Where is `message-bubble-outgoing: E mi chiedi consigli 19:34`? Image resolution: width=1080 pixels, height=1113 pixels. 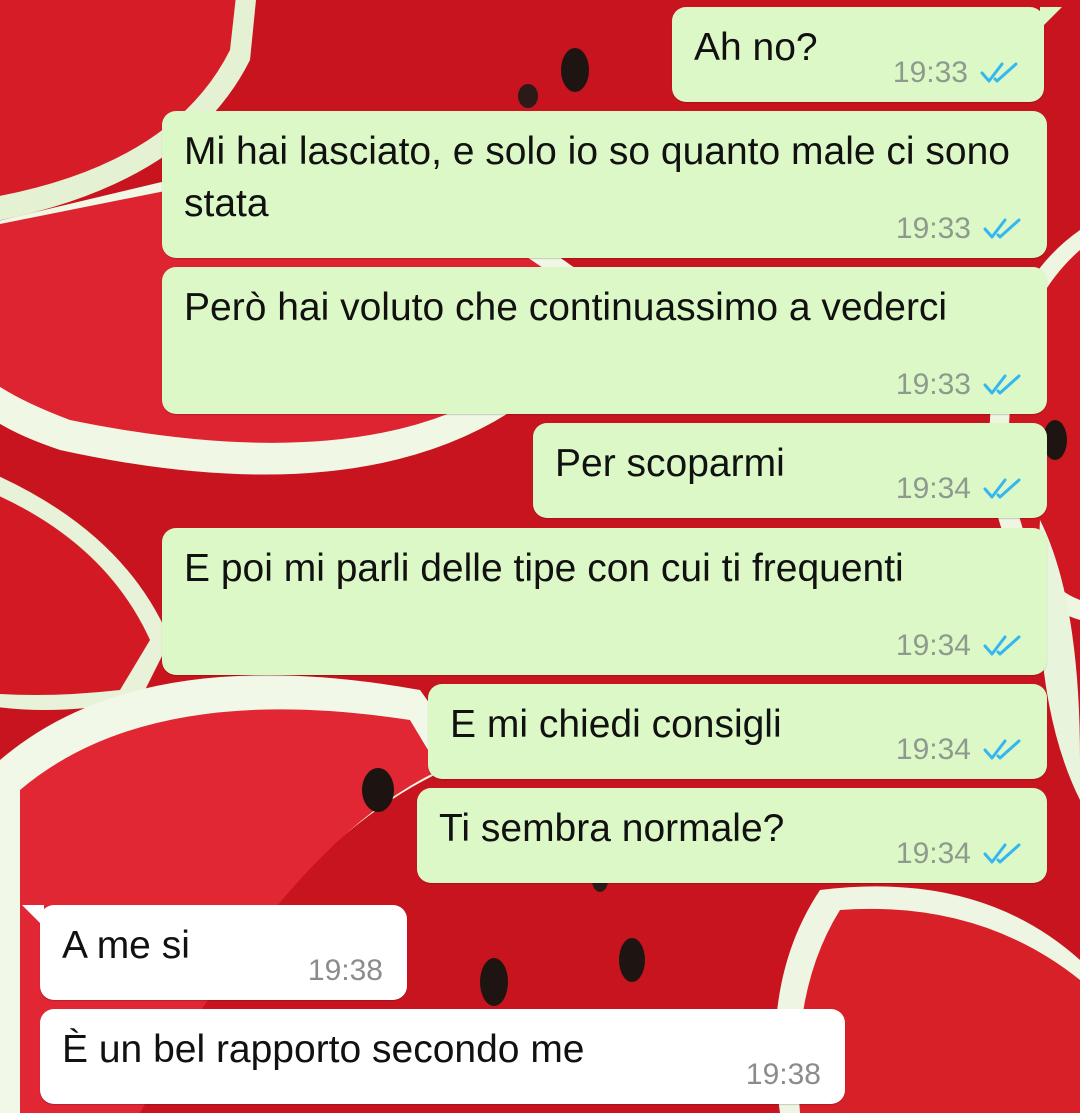
message-bubble-outgoing: E mi chiedi consigli 19:34 is located at coordinates (737, 731).